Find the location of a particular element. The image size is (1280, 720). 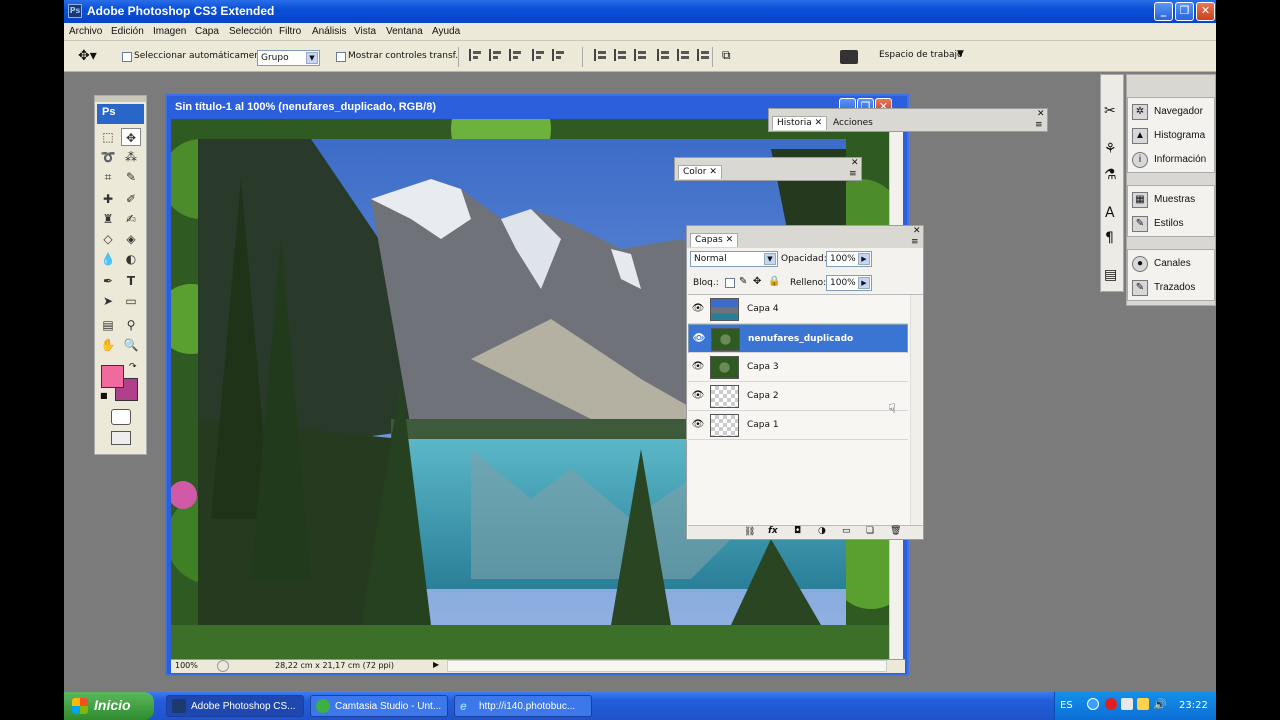

trash-icon: 🗑 is located at coordinates (895, 531).